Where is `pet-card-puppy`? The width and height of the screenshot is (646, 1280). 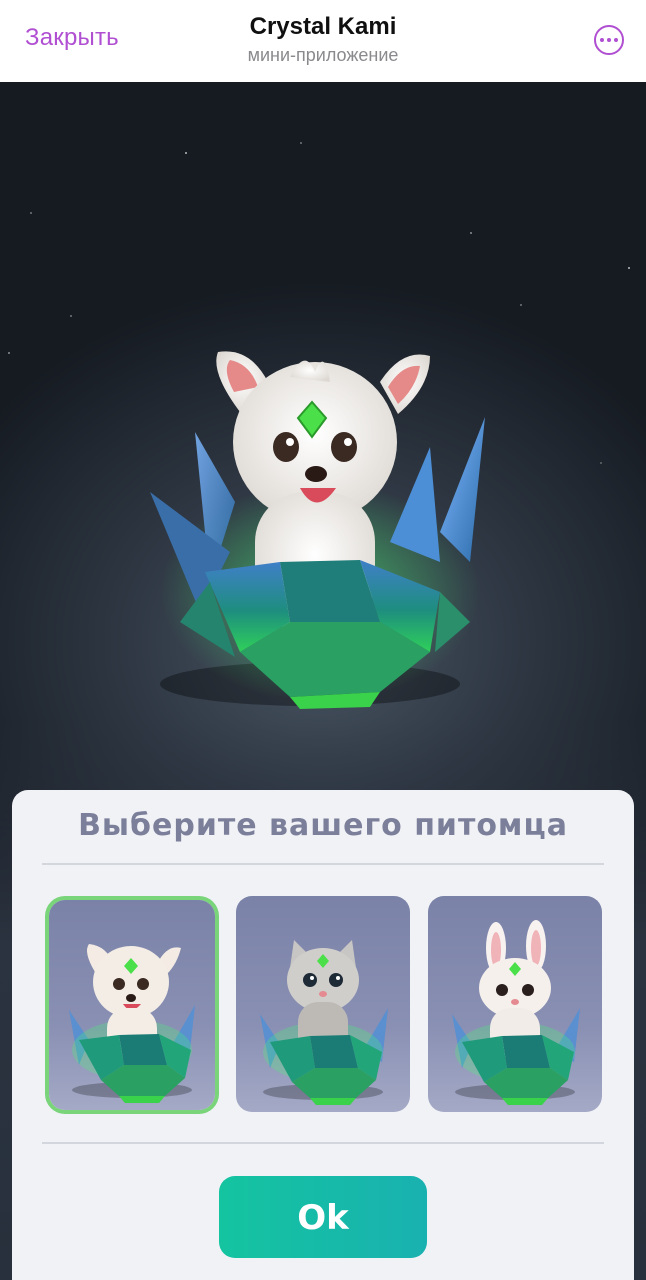 pet-card-puppy is located at coordinates (132, 1005).